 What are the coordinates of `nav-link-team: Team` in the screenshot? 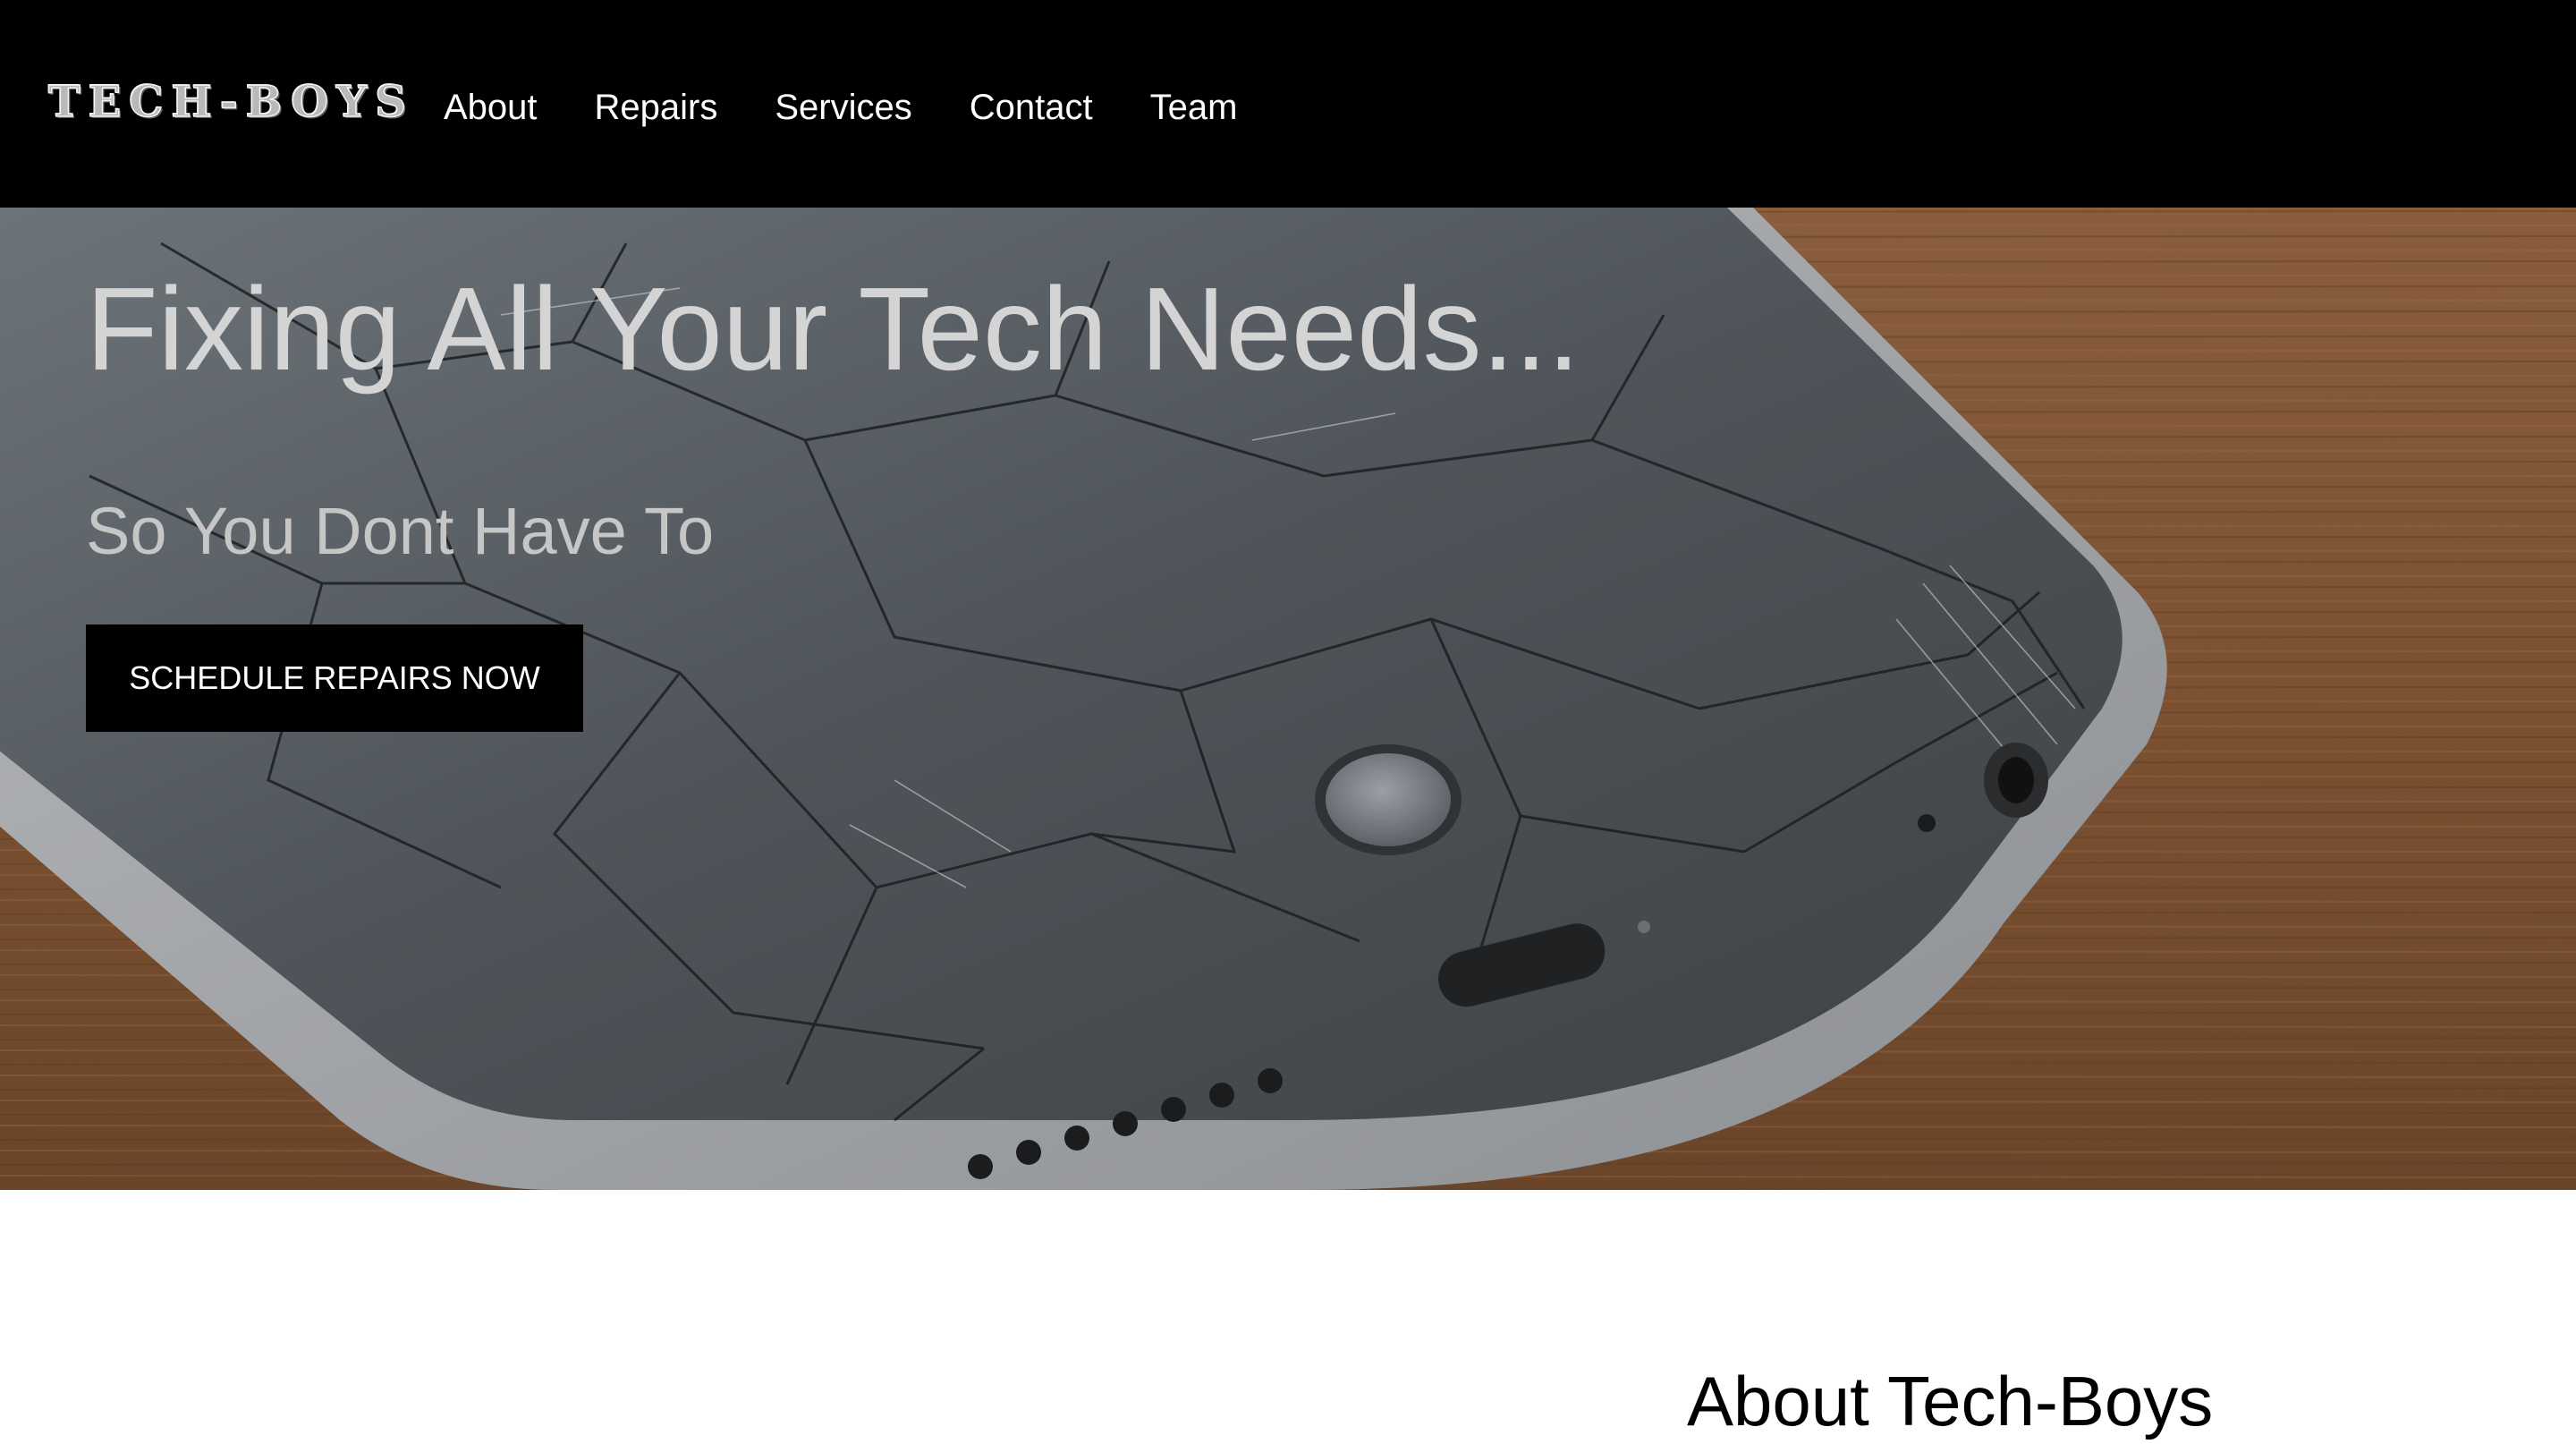 It's located at (1194, 108).